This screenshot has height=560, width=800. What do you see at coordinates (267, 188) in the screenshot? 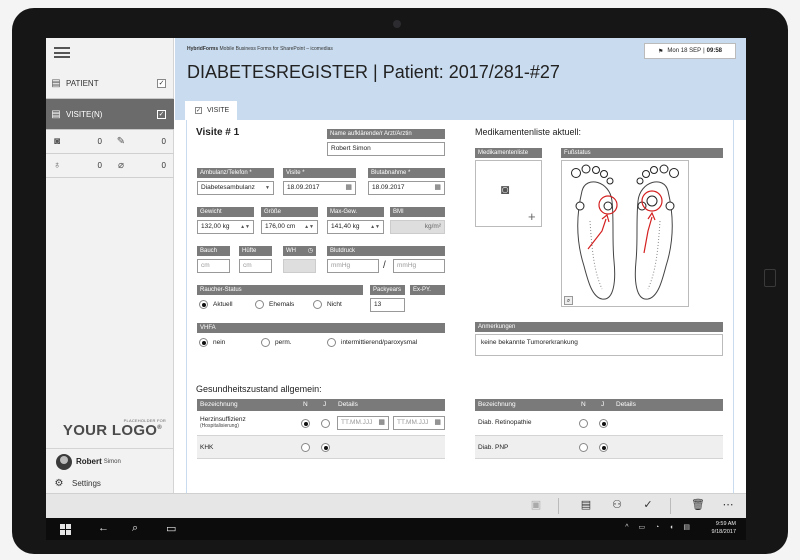
I see `chevron-down-icon: ▼` at bounding box center [267, 188].